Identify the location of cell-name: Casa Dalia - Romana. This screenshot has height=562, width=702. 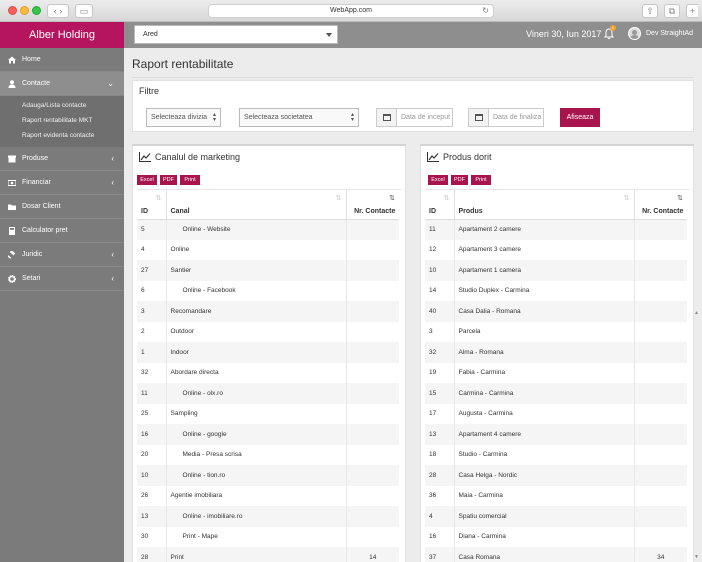
(544, 311).